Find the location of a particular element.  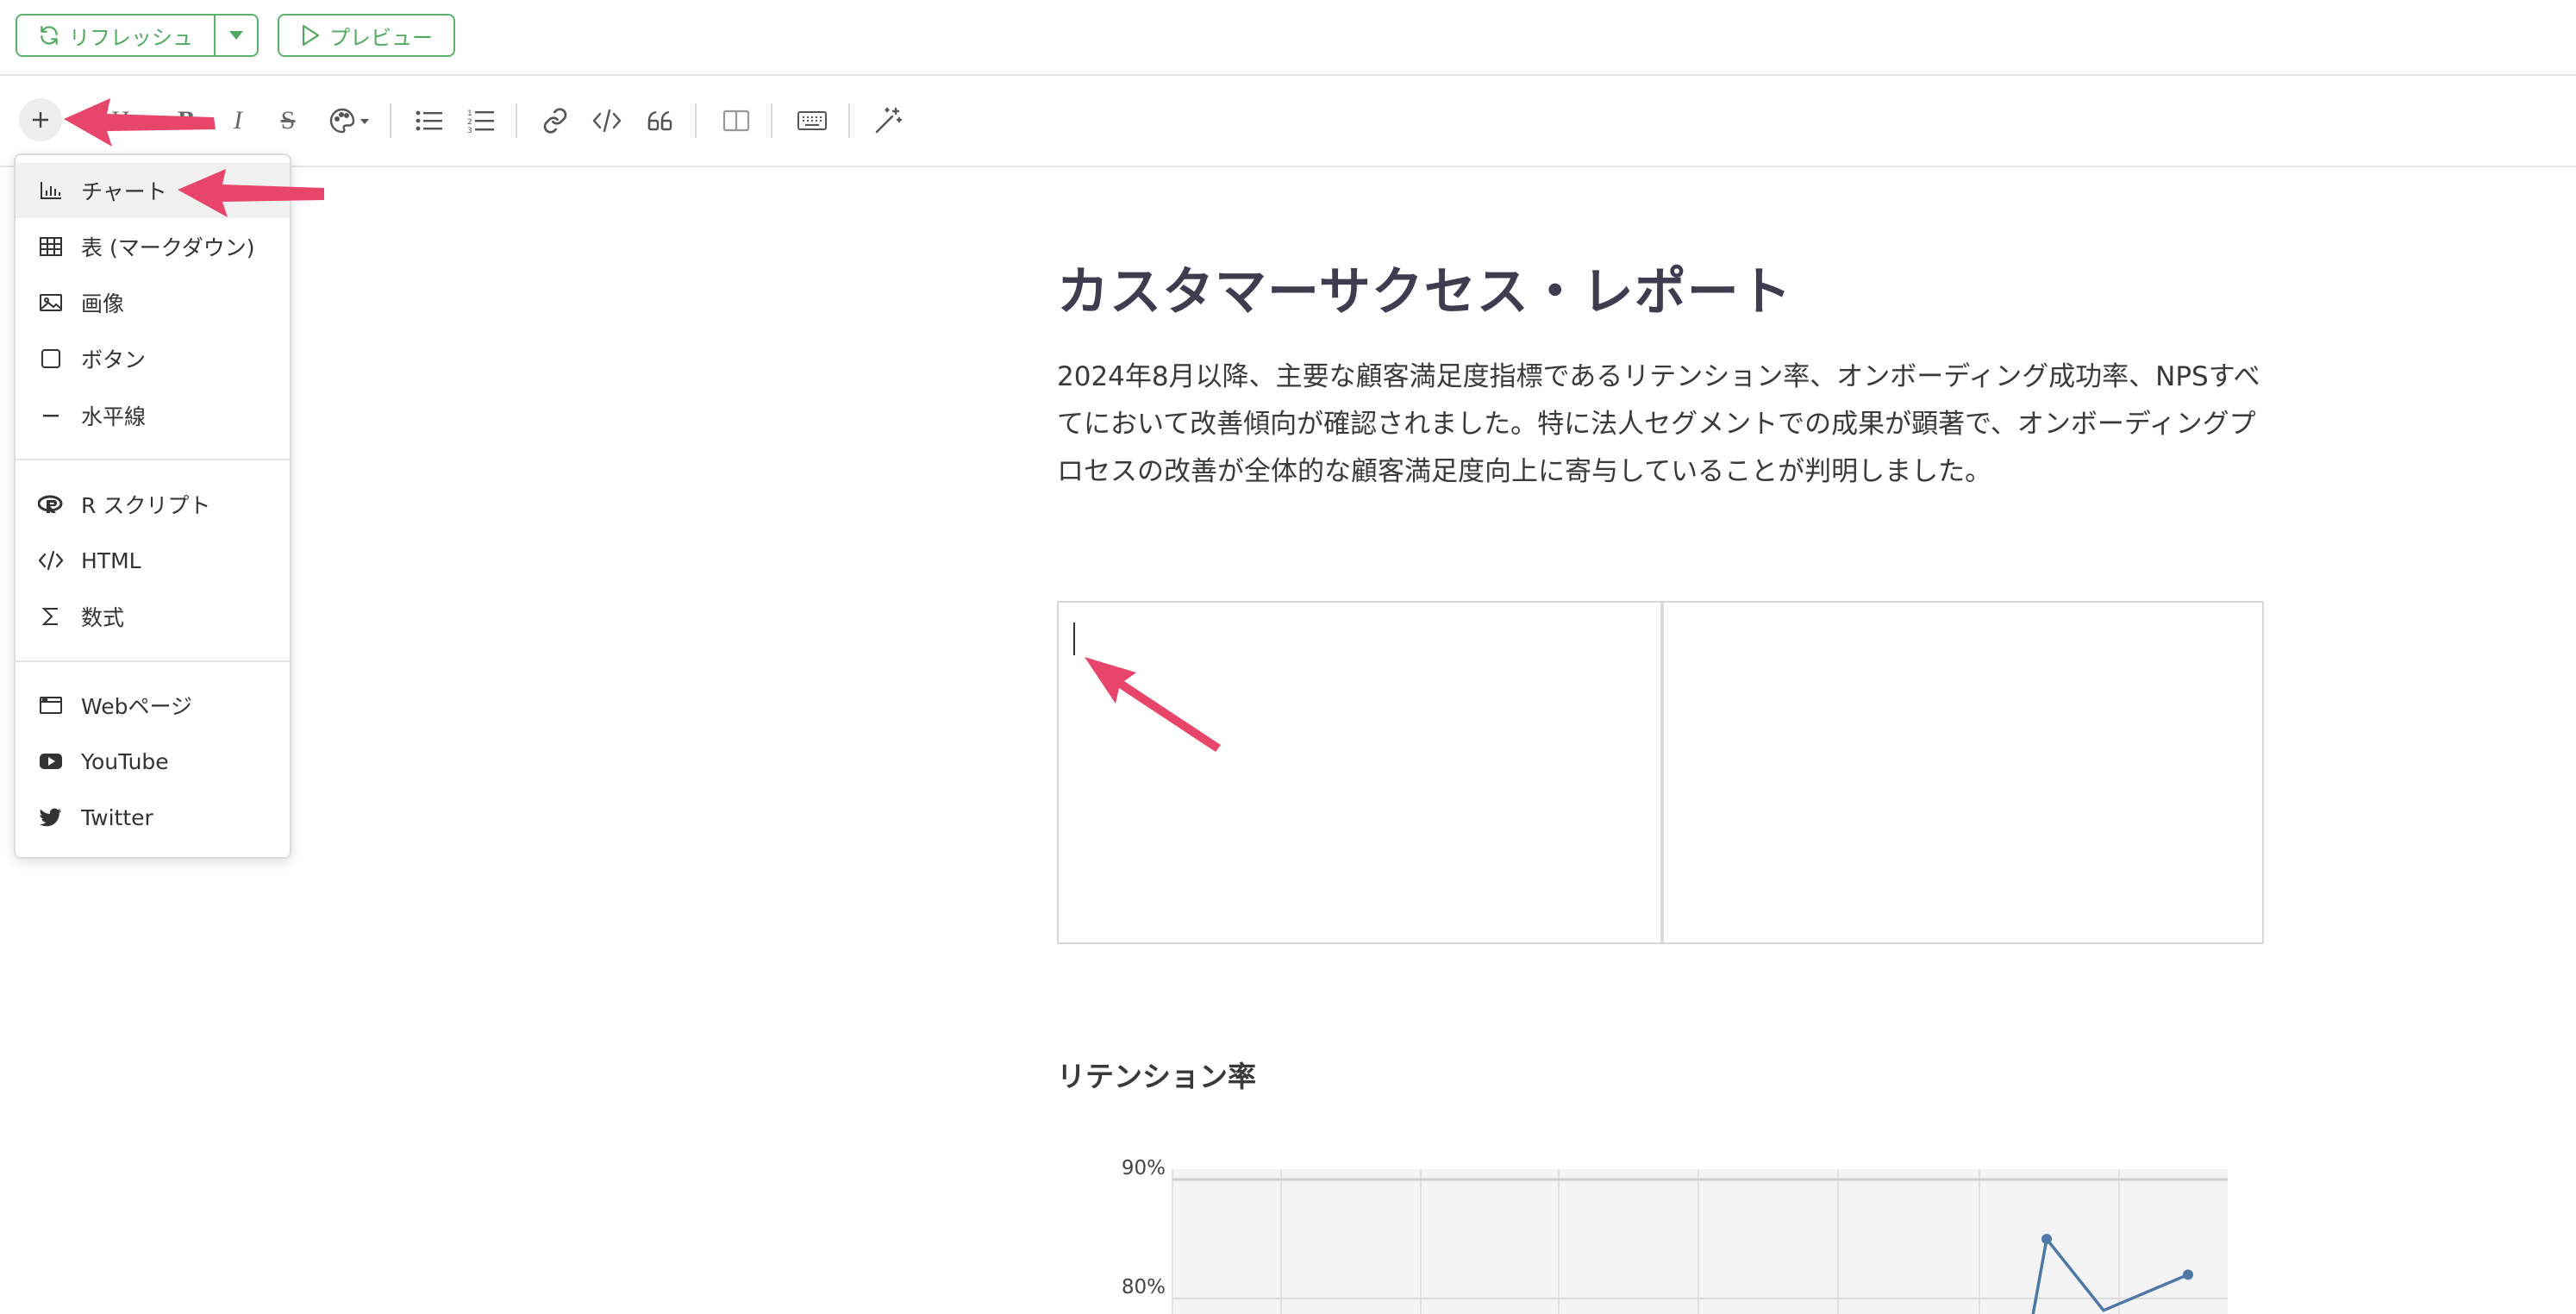

palette-icon is located at coordinates (349, 121).